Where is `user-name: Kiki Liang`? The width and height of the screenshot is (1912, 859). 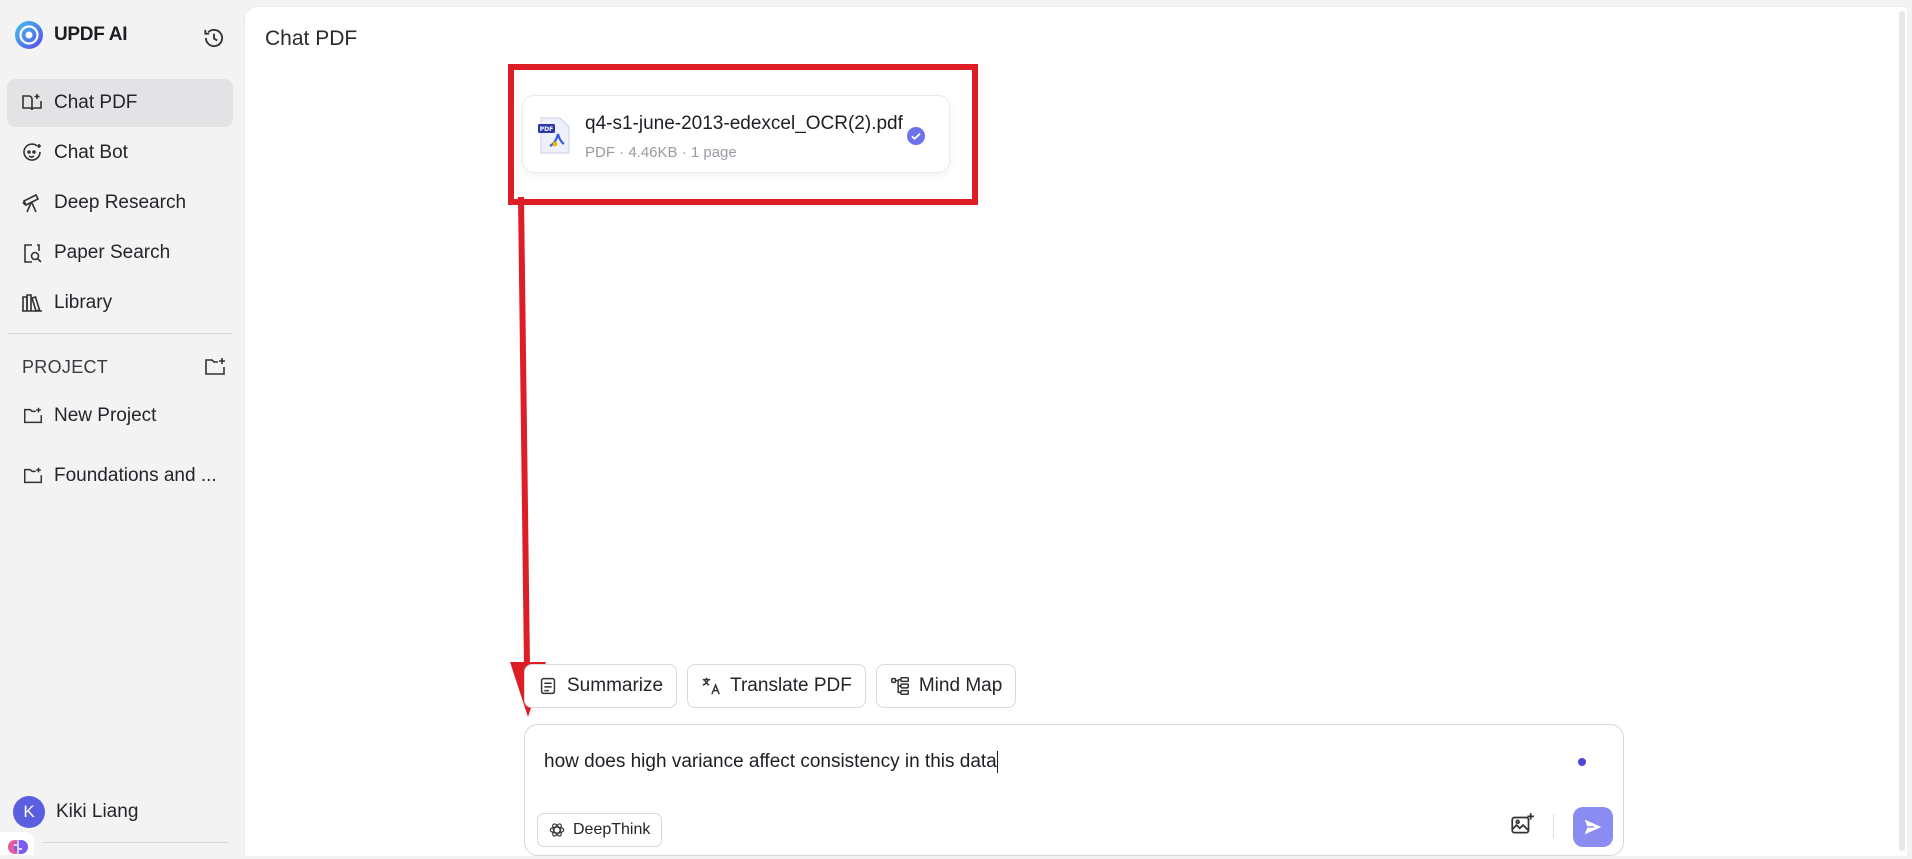
user-name: Kiki Liang is located at coordinates (97, 811).